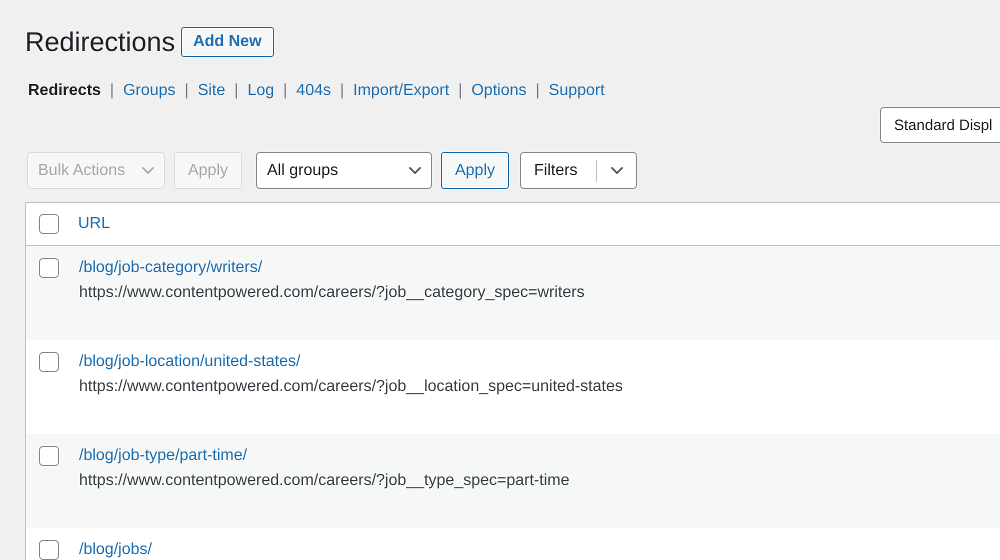 The width and height of the screenshot is (1000, 560). What do you see at coordinates (576, 91) in the screenshot?
I see `subnav-link: Support` at bounding box center [576, 91].